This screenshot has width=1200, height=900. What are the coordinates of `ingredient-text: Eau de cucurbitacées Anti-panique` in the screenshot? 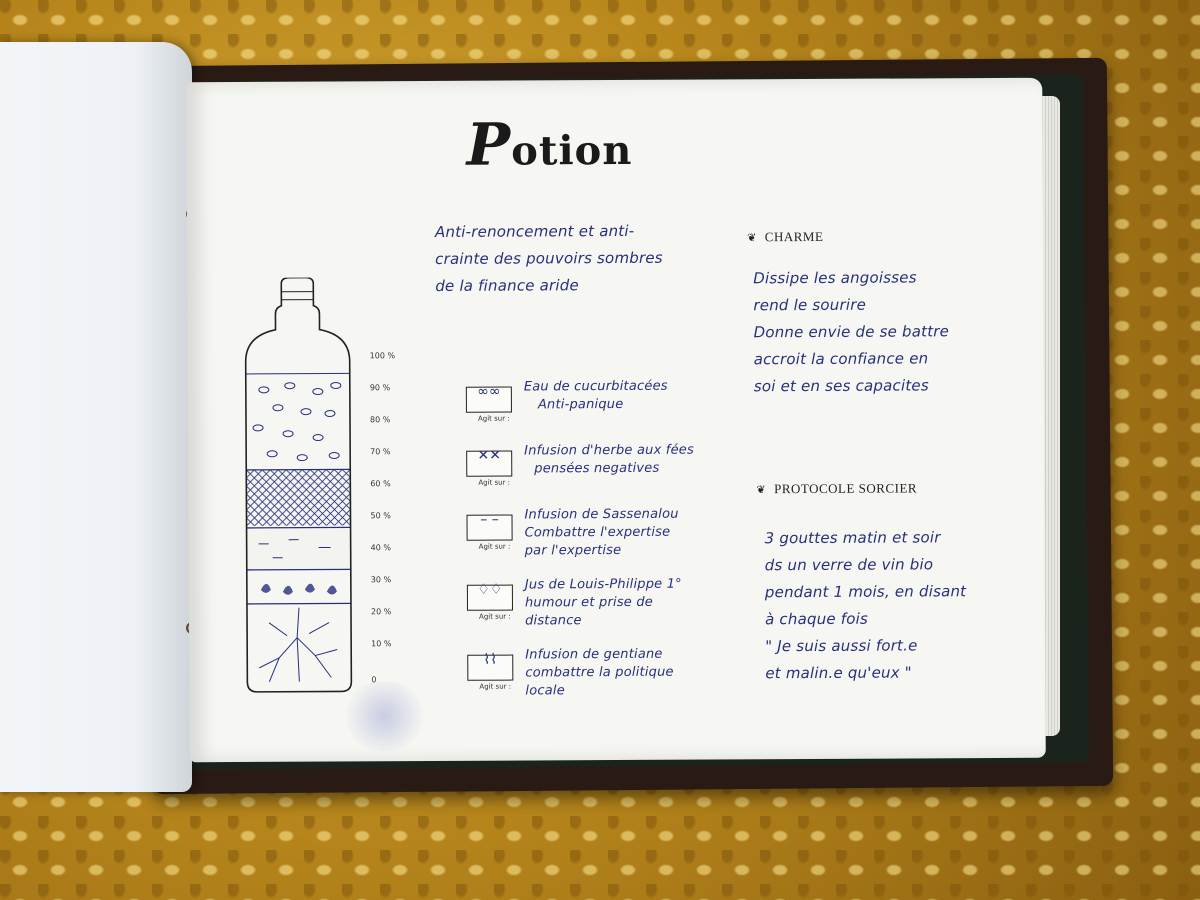 It's located at (639, 395).